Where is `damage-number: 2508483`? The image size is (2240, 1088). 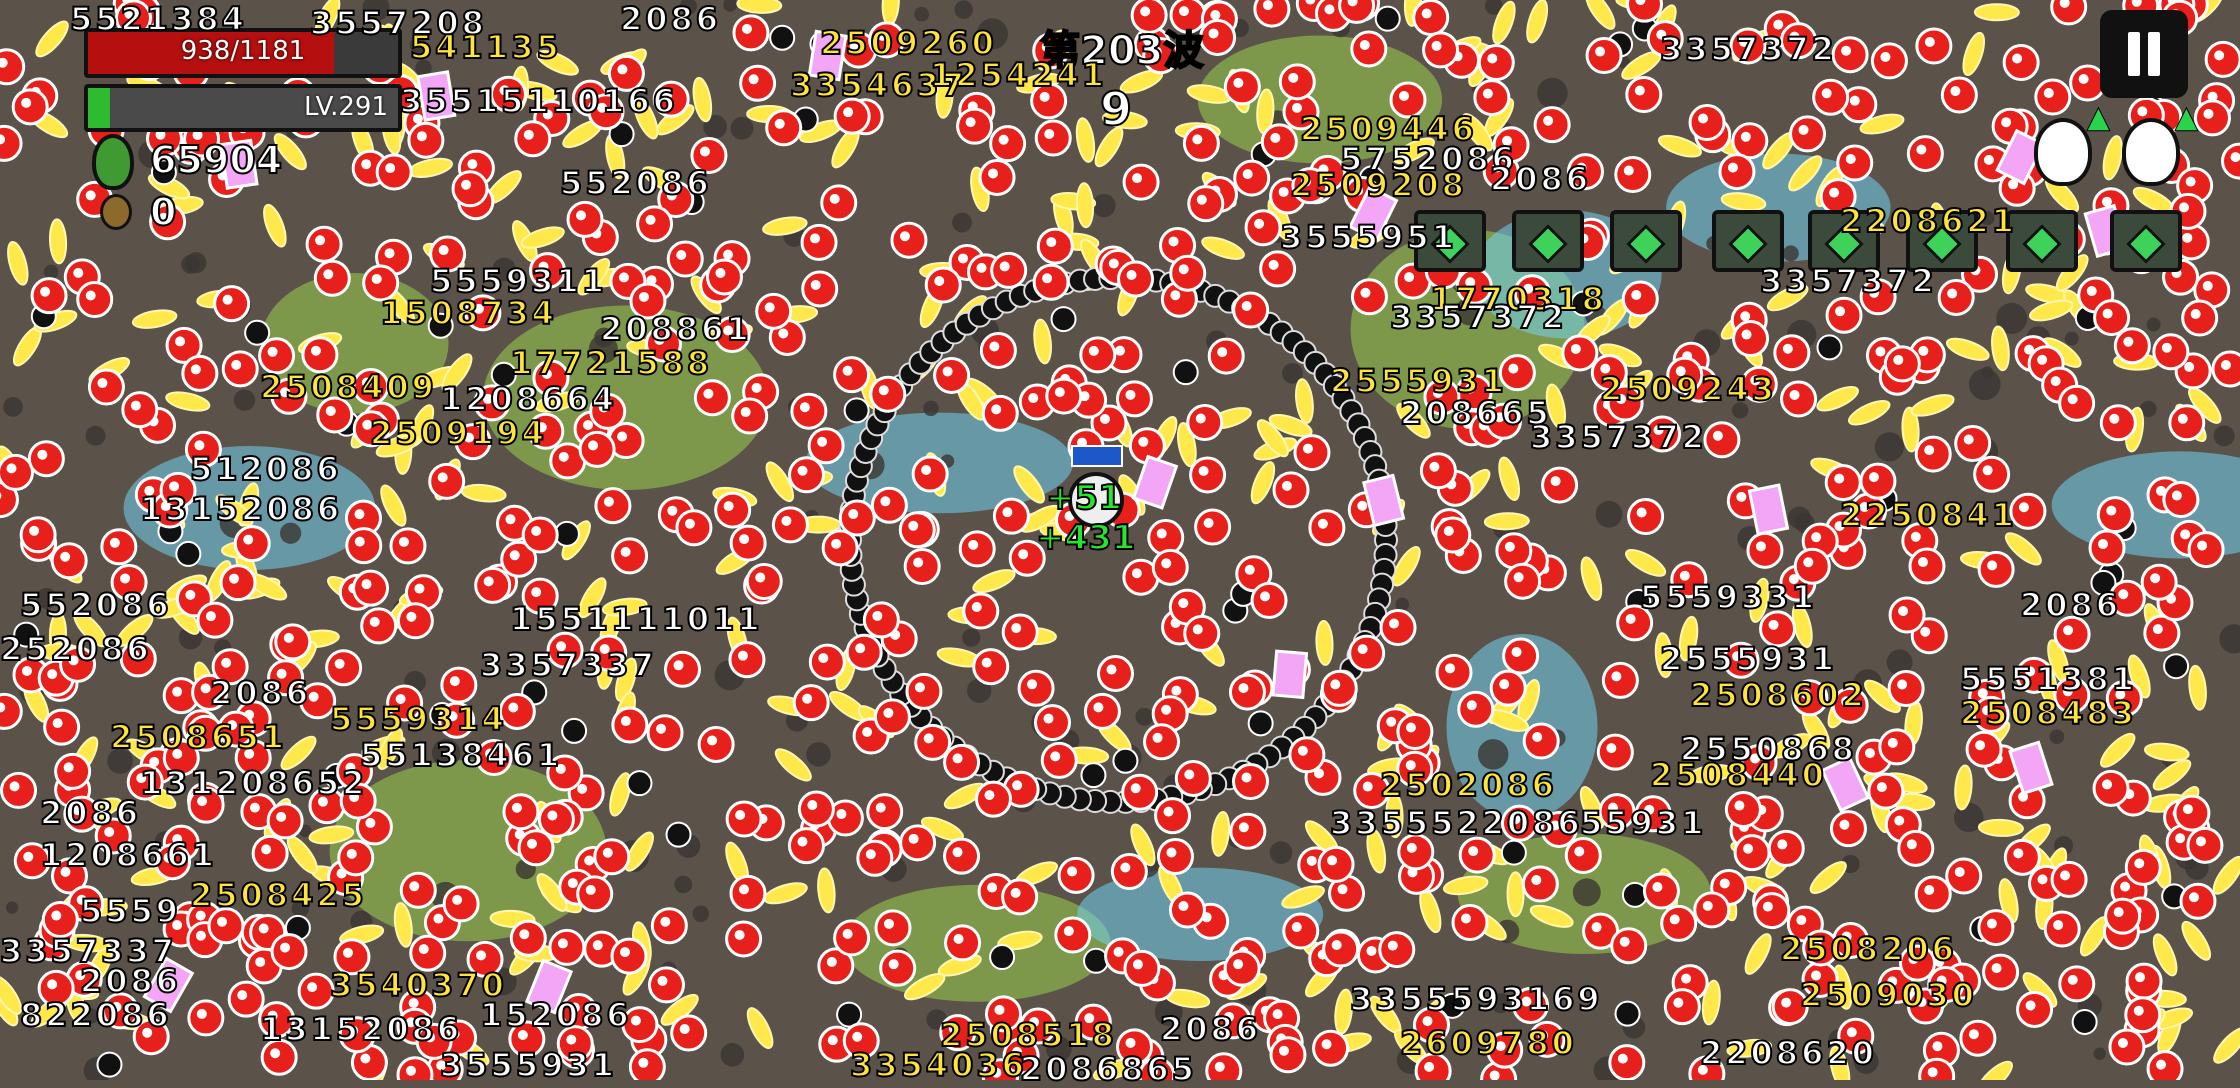 damage-number: 2508483 is located at coordinates (2048, 713).